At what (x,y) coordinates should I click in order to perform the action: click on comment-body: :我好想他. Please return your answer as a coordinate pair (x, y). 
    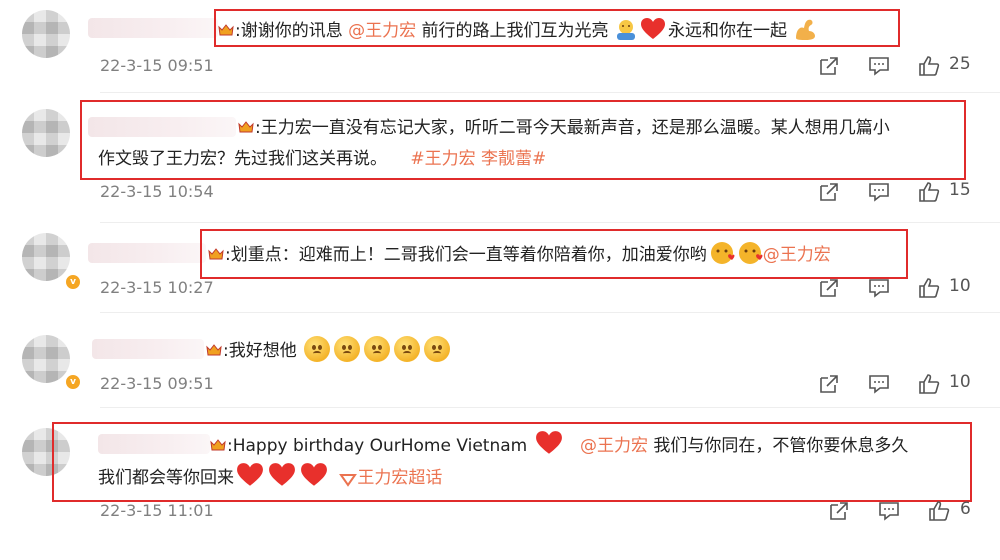
    Looking at the image, I should click on (260, 351).